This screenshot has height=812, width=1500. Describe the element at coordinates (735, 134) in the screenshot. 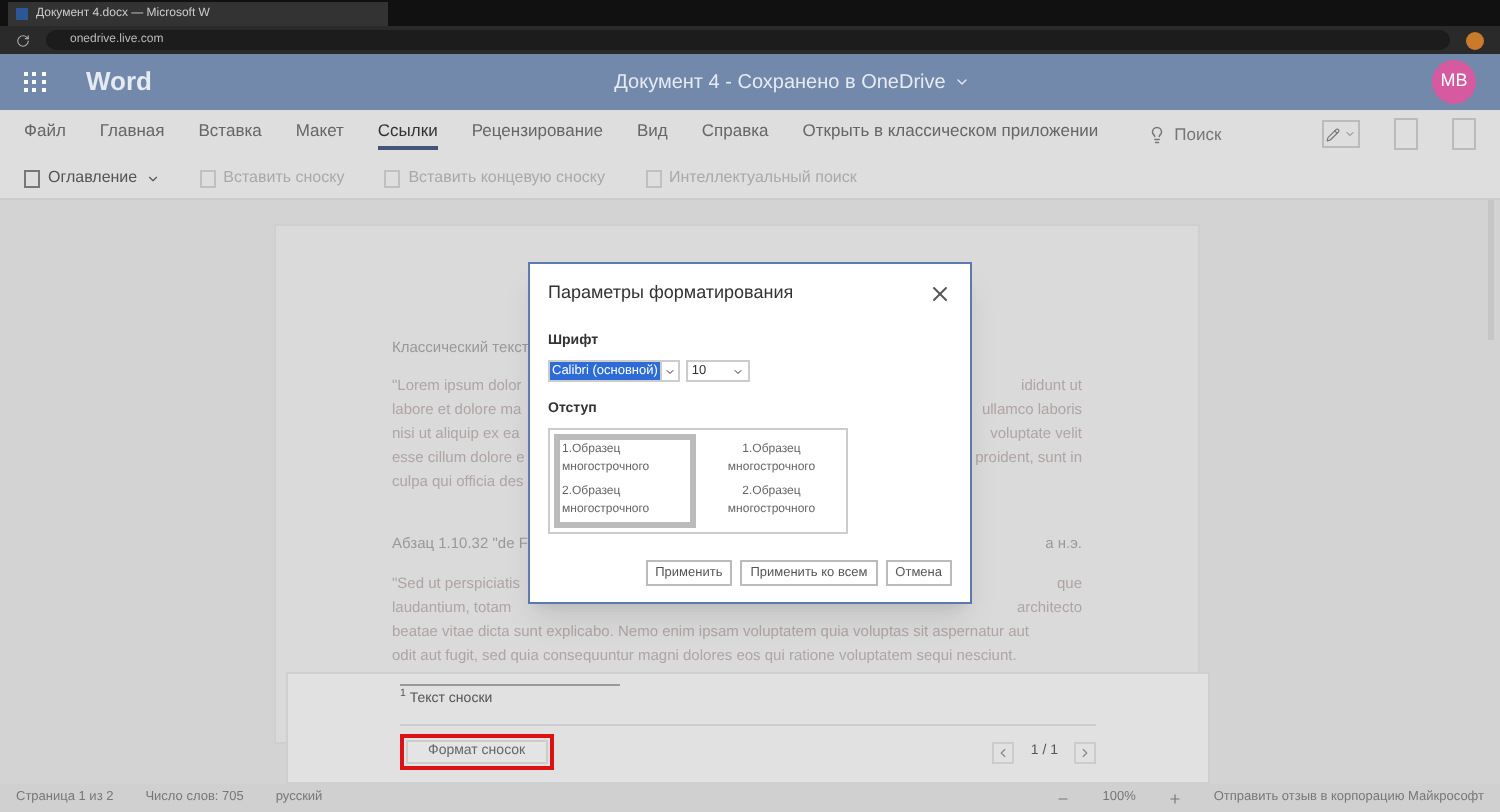

I see `ribbon-tab: Справка` at that location.